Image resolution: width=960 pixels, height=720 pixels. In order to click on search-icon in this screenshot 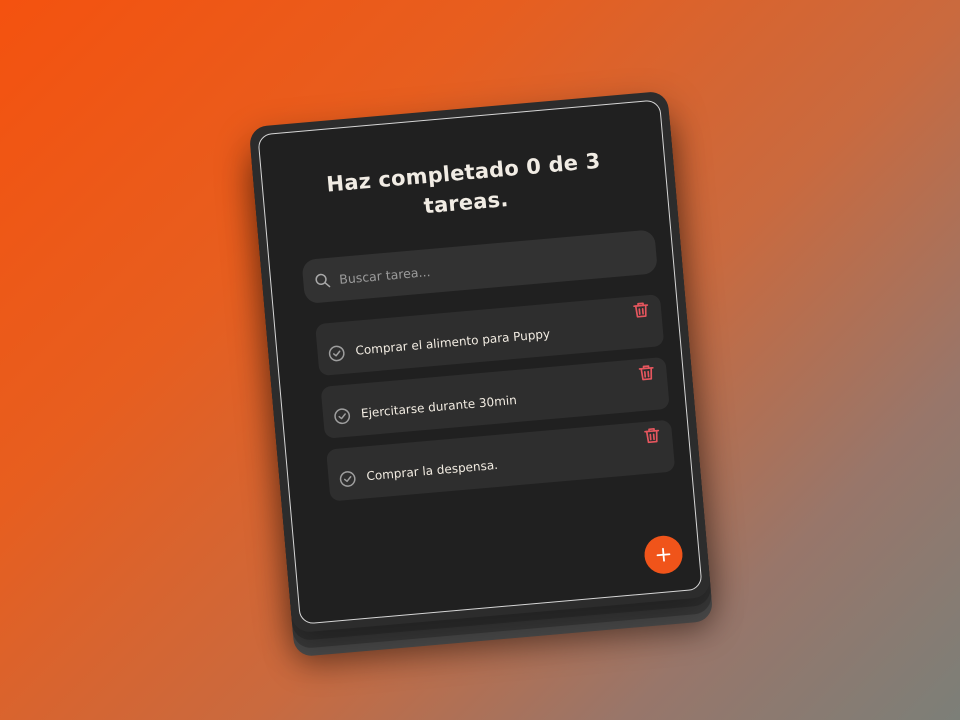, I will do `click(323, 280)`.